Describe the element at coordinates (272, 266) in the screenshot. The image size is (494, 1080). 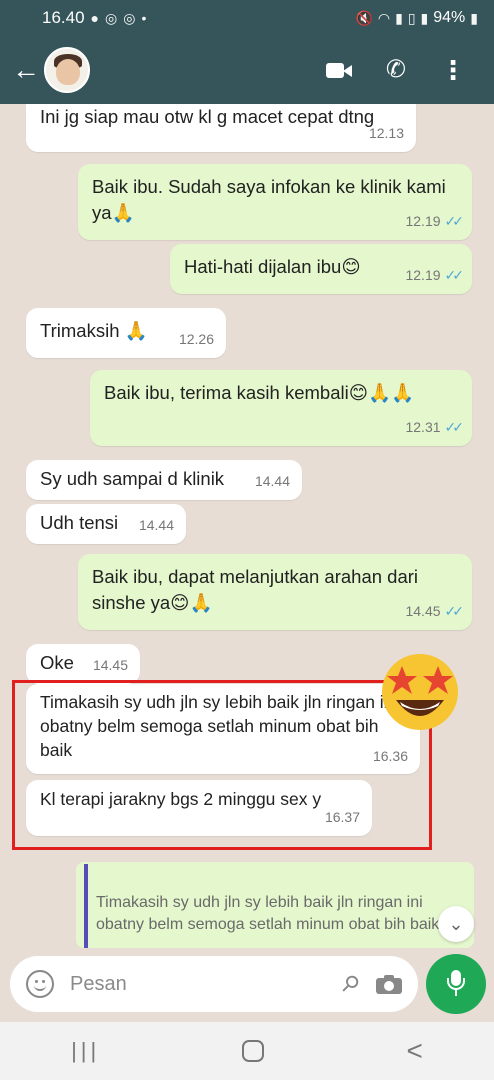
I see `message-text: Hati-hati dijalan ibu😊` at that location.